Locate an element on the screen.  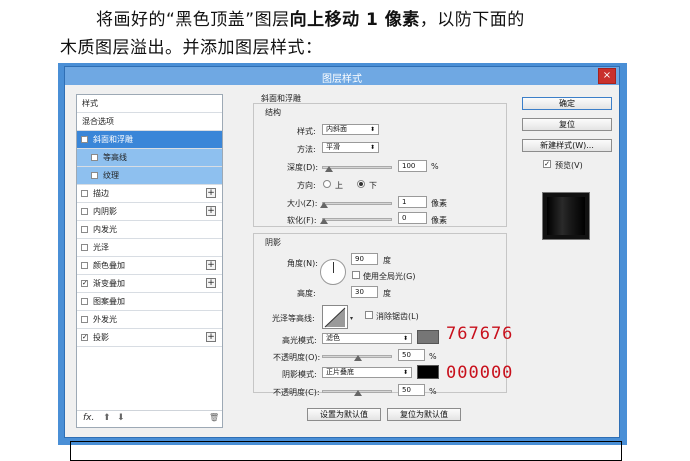
technique-select: 平滑 ⬍ is located at coordinates (350, 147).